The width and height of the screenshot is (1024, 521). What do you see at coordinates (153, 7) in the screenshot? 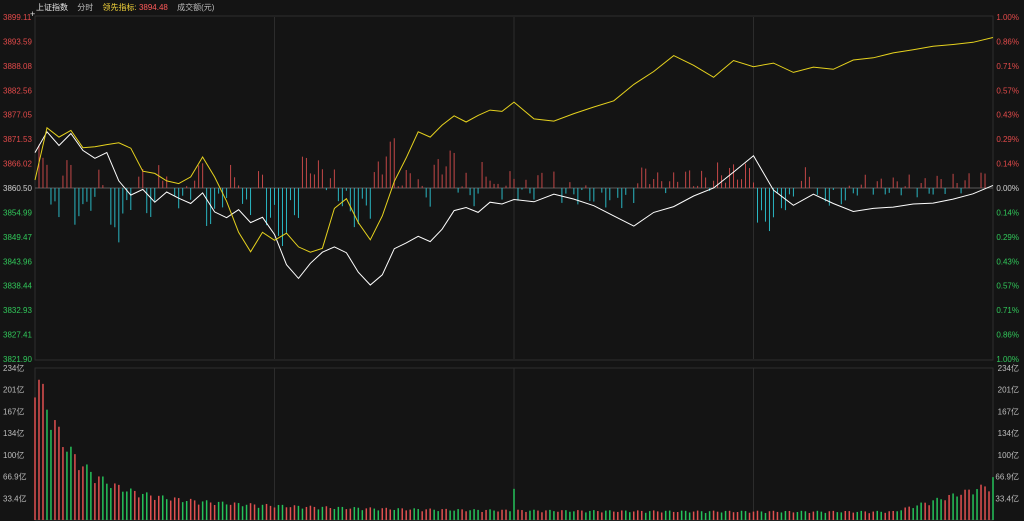
I see `lead-indicator-value: 3894.48` at bounding box center [153, 7].